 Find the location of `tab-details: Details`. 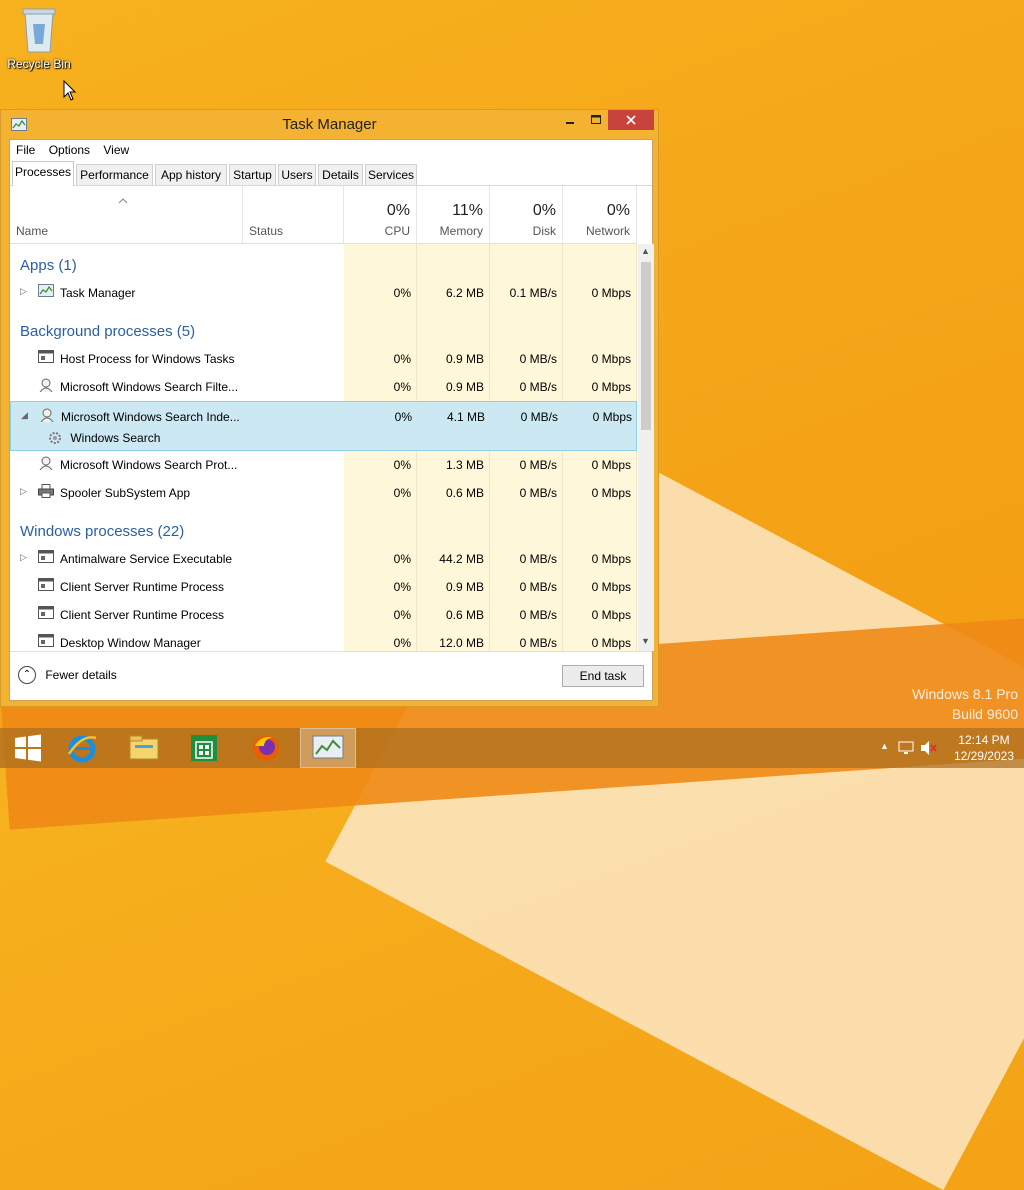

tab-details: Details is located at coordinates (340, 174).